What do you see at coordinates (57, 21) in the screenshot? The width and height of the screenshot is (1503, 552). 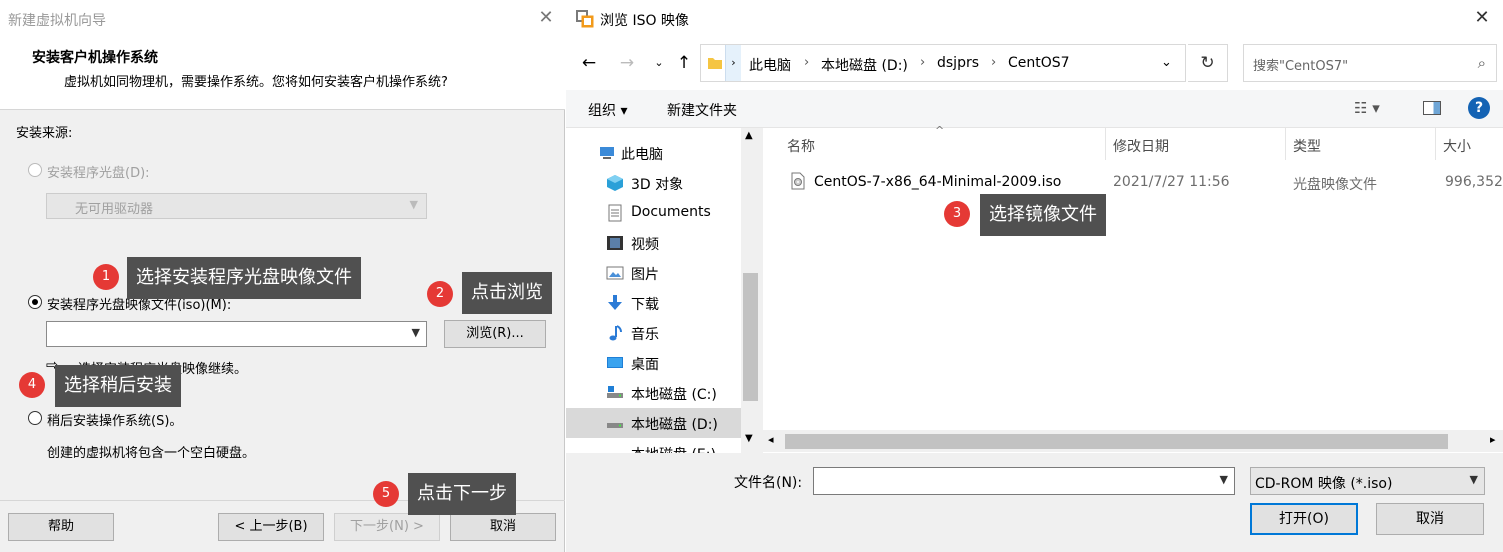 I see `wizard-title: 新建虚拟机向导` at bounding box center [57, 21].